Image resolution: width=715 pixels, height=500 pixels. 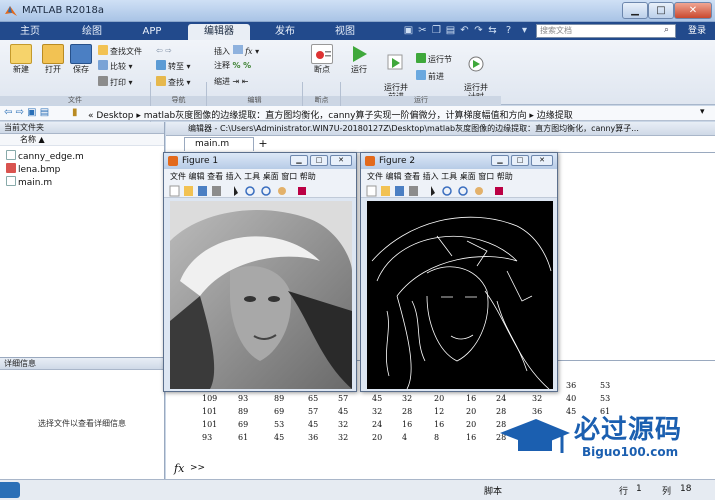 What do you see at coordinates (45, 156) in the screenshot?
I see `list-item: canny_edge.m` at bounding box center [45, 156].